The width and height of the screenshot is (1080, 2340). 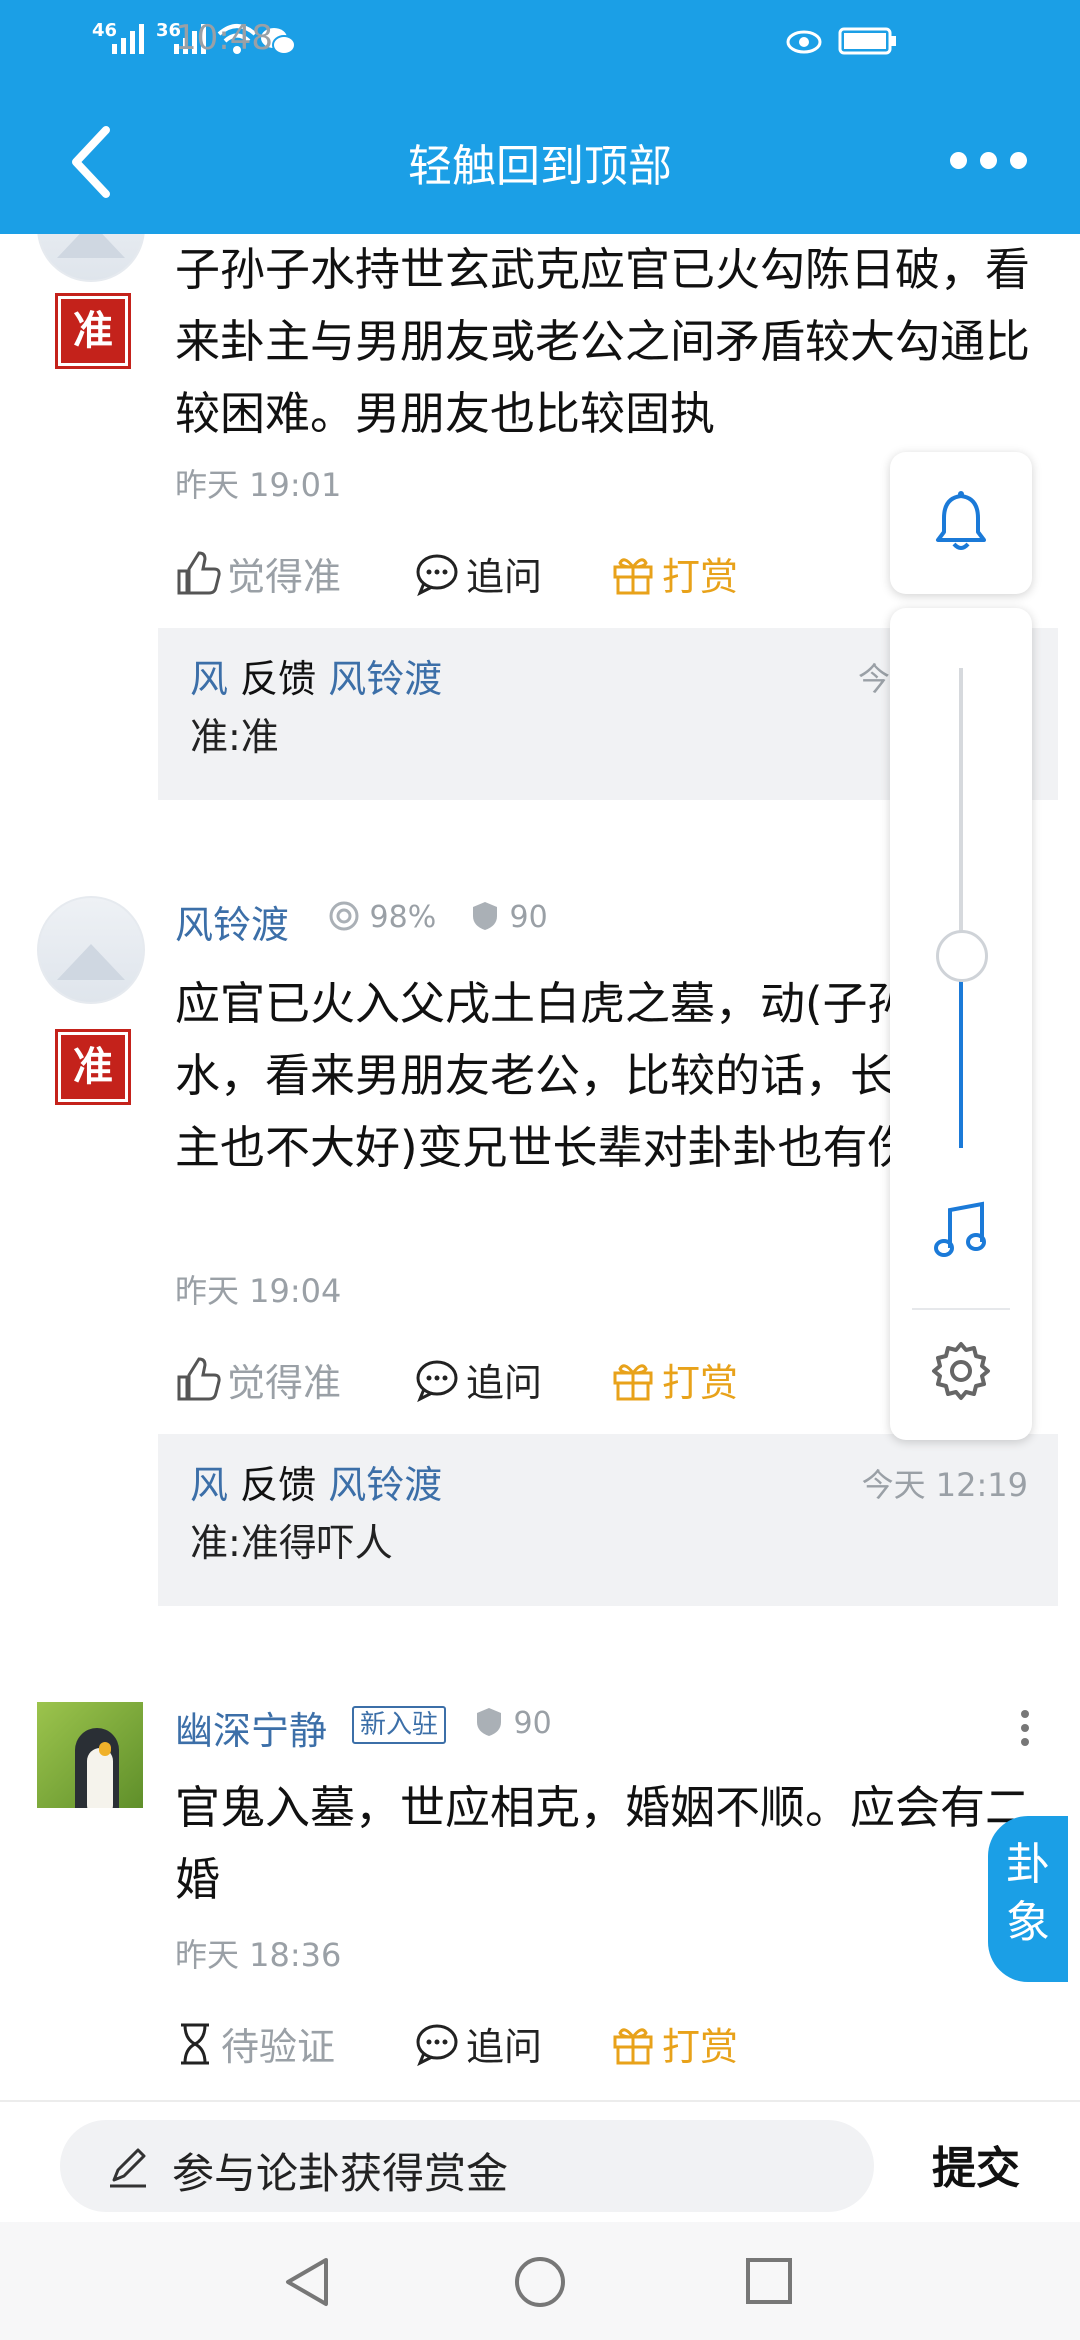 I want to click on comment-bar: 参与论卦获得赏金 提交, so click(x=540, y=2161).